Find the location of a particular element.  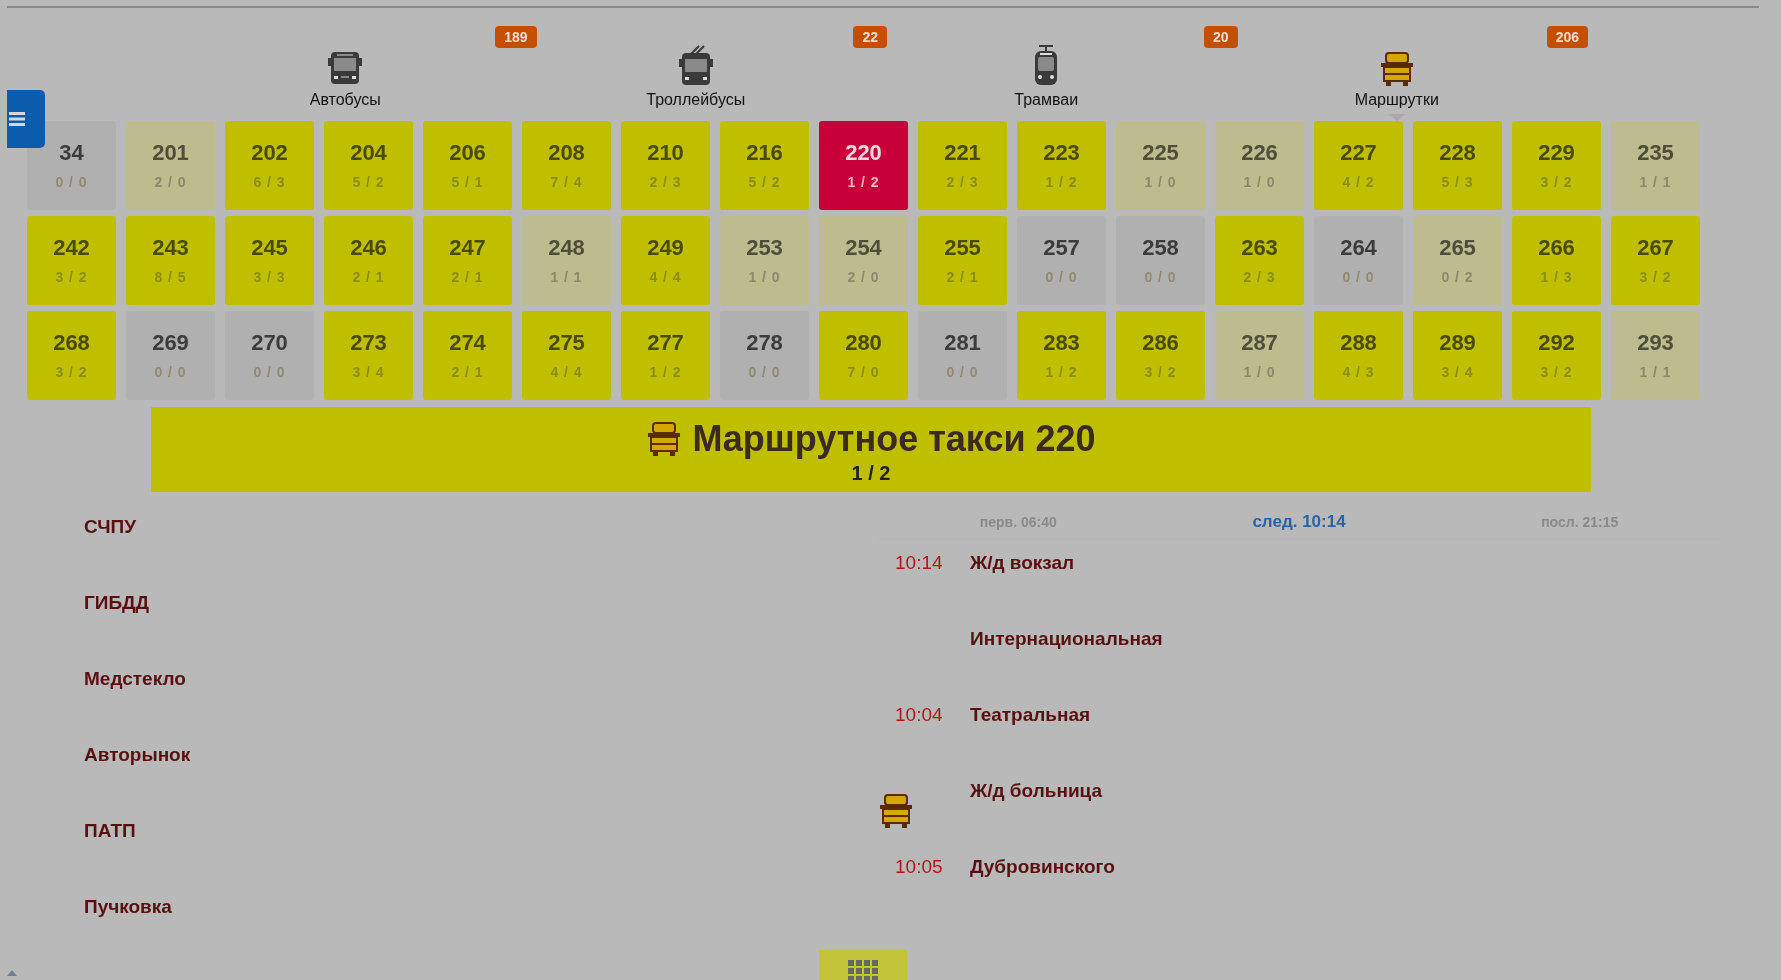

grid-icon is located at coordinates (863, 970).